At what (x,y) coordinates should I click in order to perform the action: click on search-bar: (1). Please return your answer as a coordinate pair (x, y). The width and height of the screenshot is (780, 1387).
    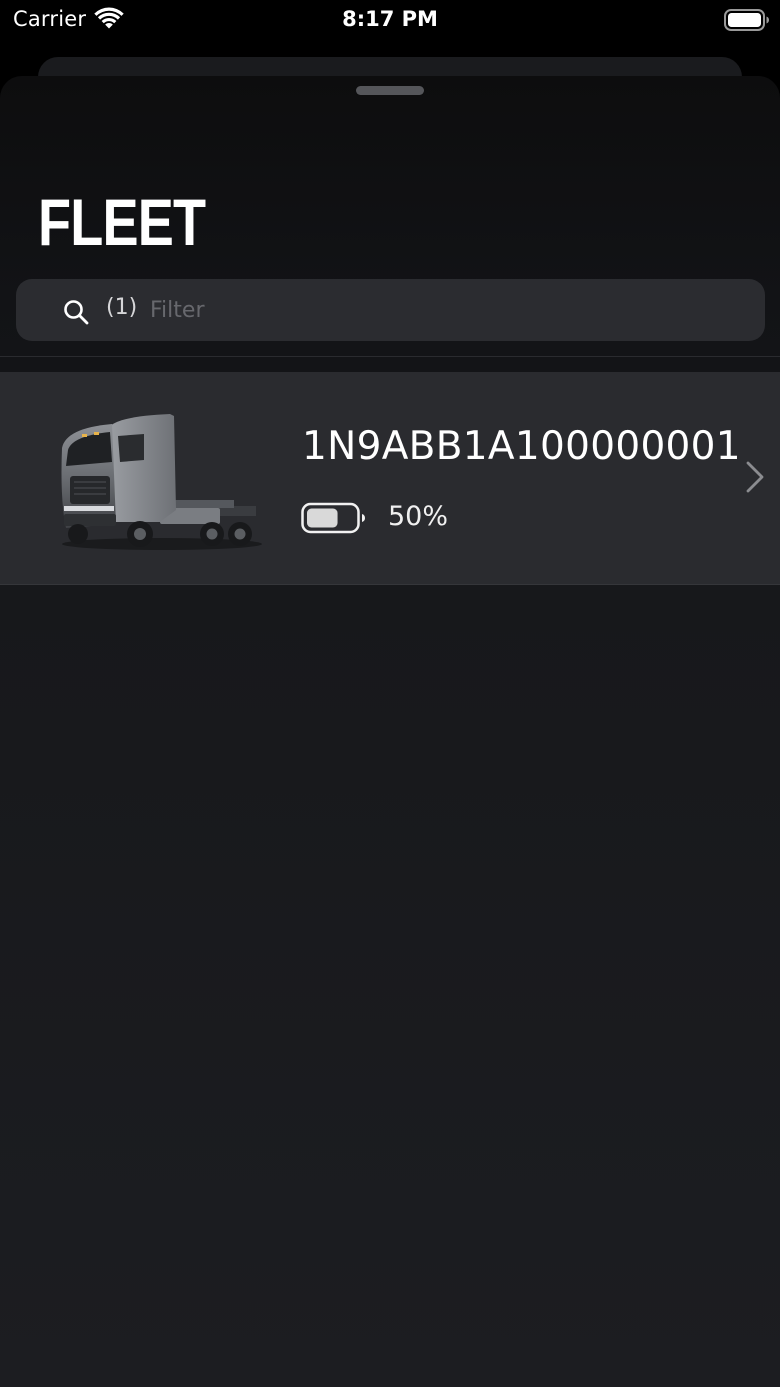
    Looking at the image, I should click on (390, 310).